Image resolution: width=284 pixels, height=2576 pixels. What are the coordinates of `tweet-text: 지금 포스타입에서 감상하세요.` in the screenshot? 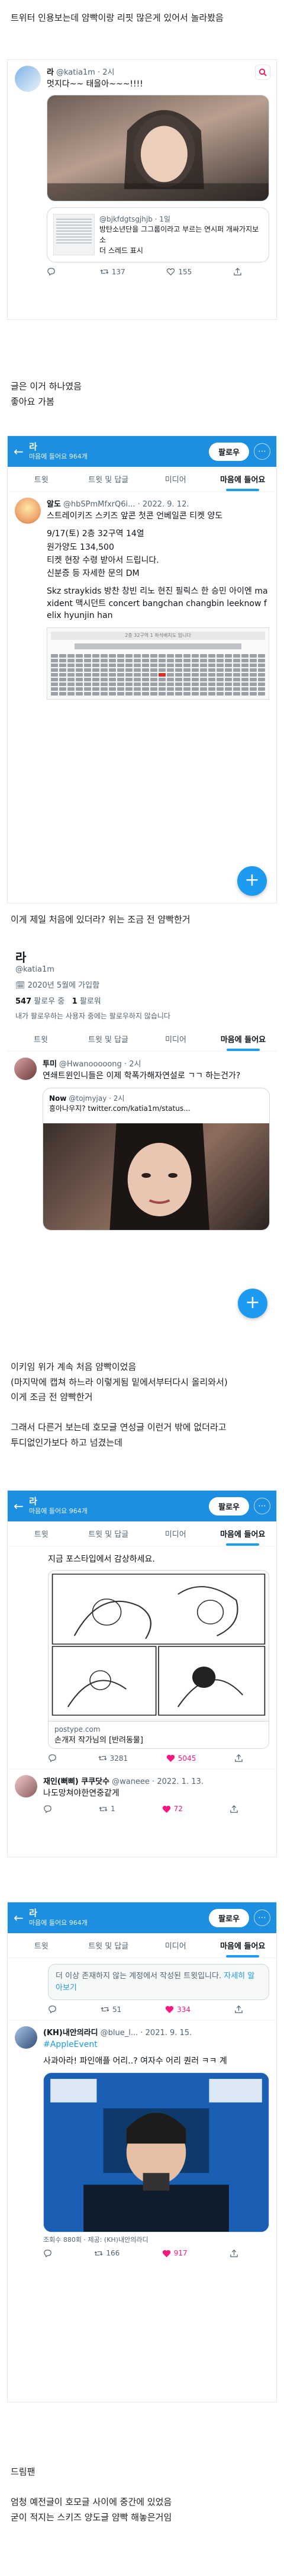 It's located at (101, 1559).